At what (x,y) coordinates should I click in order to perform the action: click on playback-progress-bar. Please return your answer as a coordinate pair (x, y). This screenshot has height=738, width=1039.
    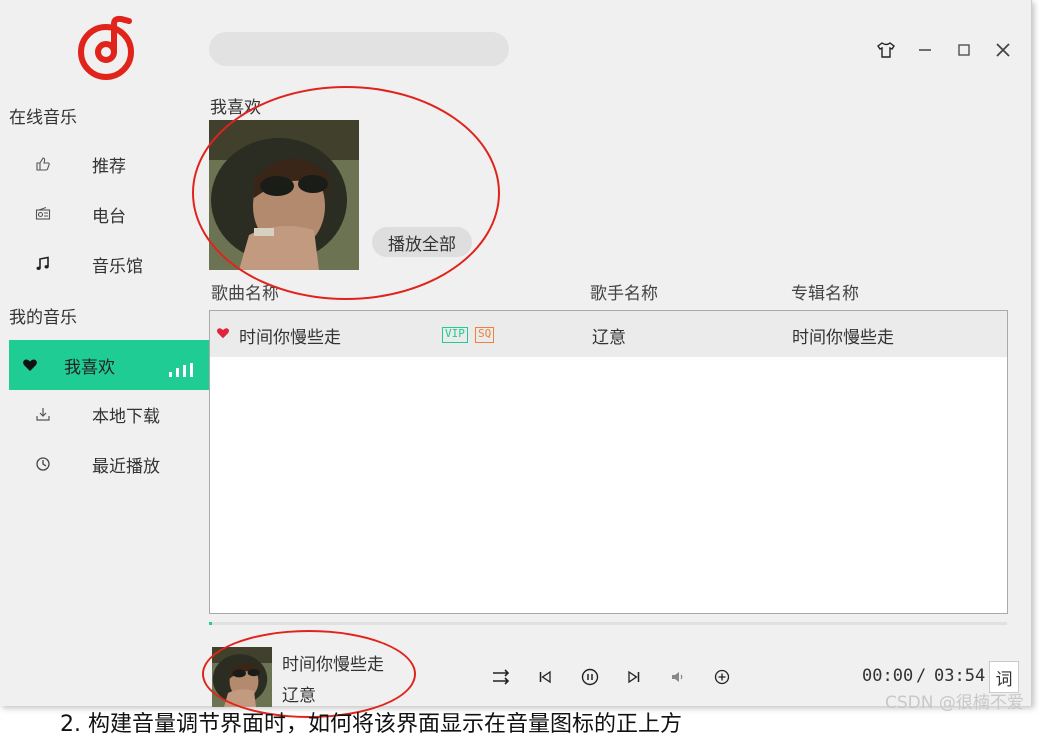
    Looking at the image, I should click on (608, 623).